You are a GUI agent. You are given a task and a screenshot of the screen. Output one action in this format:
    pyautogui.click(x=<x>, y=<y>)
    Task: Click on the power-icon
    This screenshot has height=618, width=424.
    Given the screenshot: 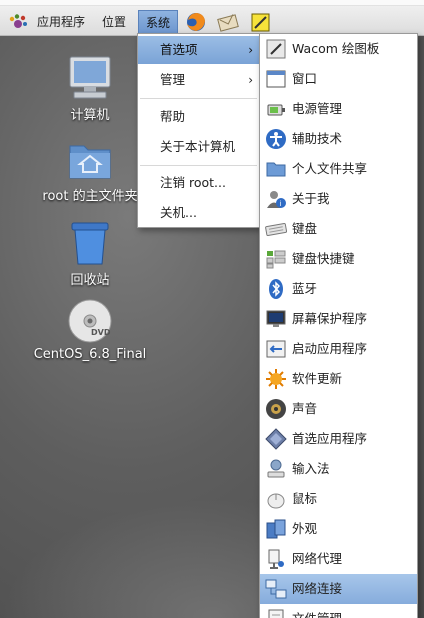 What is the action you would take?
    pyautogui.click(x=276, y=110)
    